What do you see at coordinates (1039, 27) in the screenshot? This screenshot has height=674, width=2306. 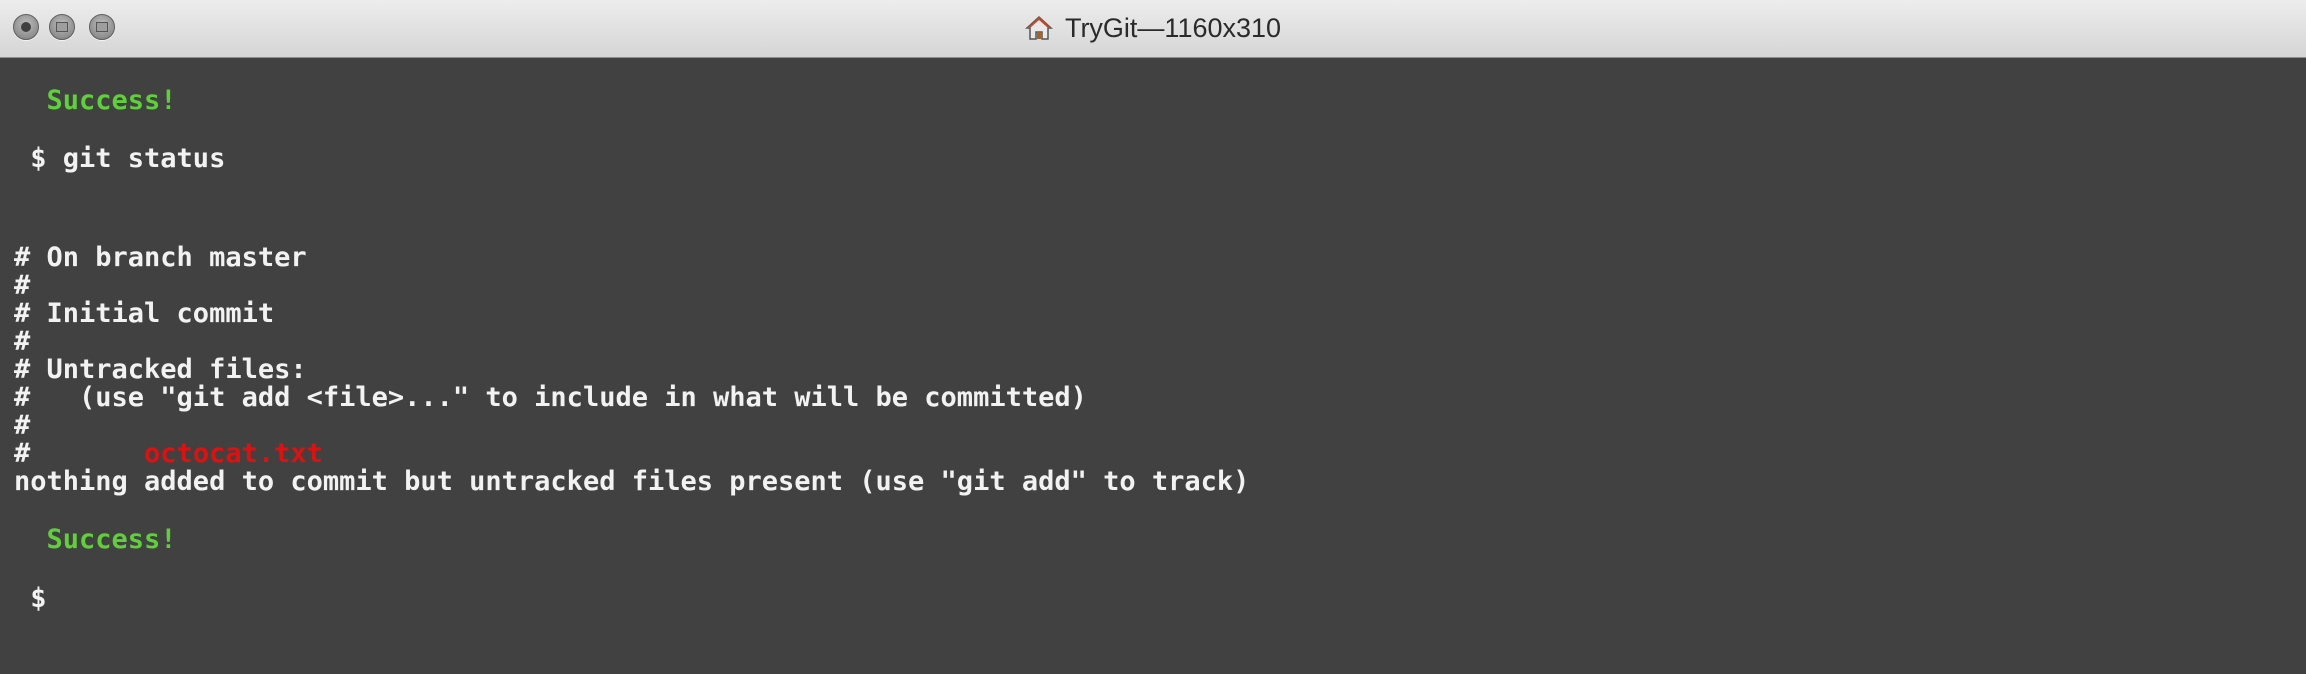 I see `home-icon` at bounding box center [1039, 27].